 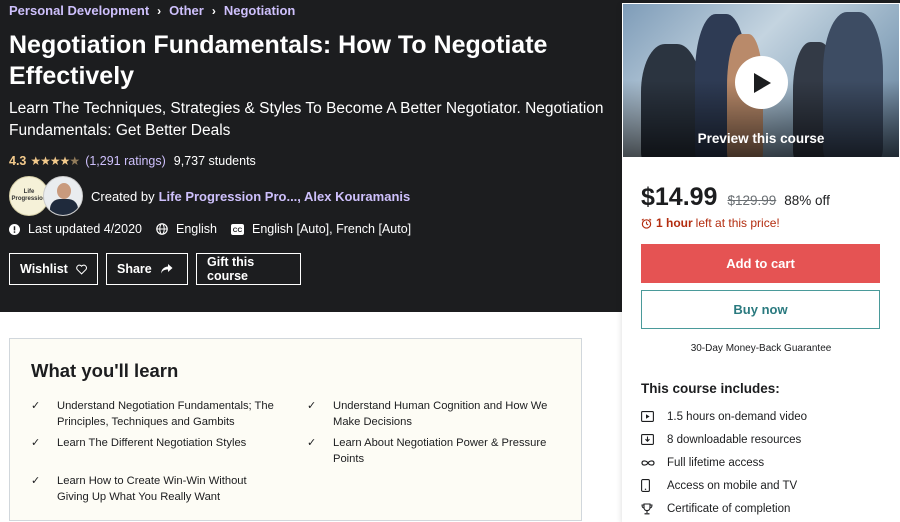 I want to click on ratings-count-link: (1,291 ratings), so click(x=125, y=161).